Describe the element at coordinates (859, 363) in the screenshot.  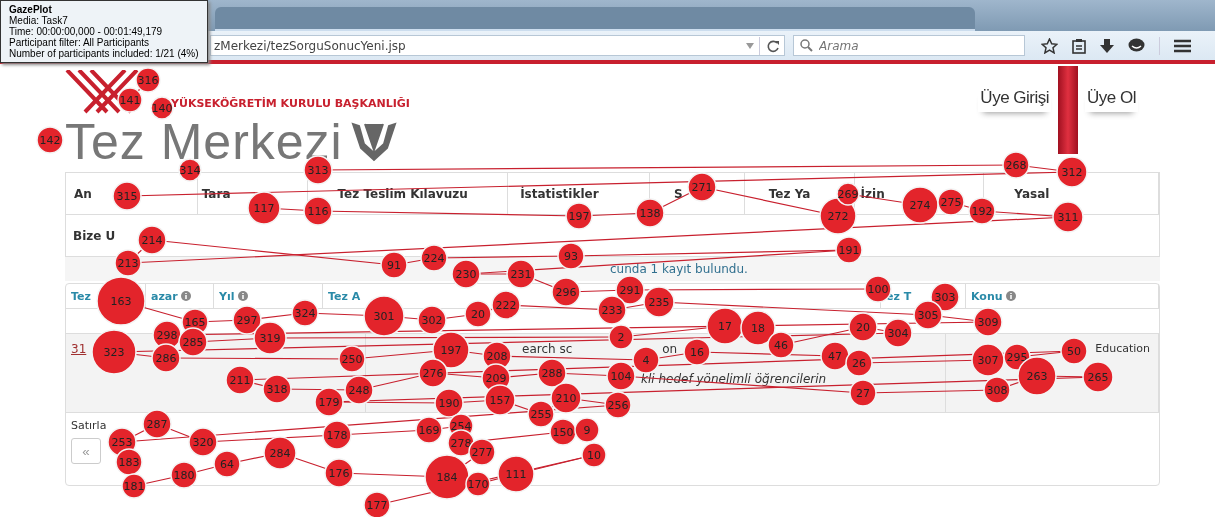
I see `fixation-marker: 26` at that location.